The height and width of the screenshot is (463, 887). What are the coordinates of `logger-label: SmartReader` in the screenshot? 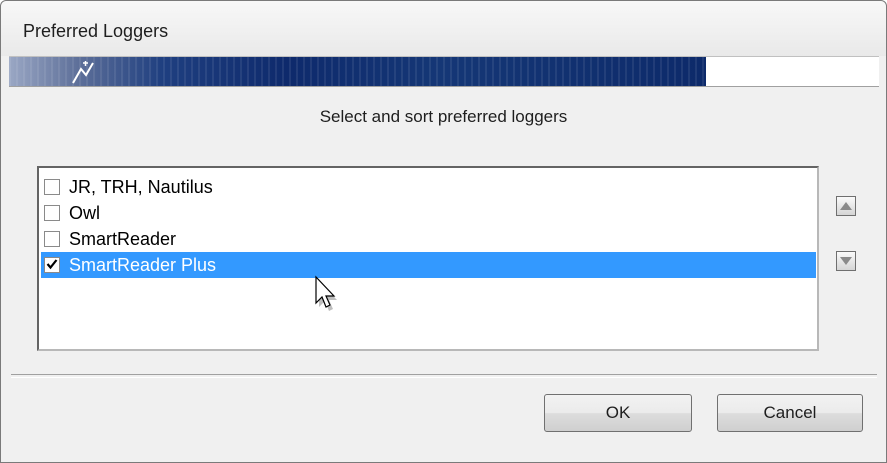 It's located at (123, 238).